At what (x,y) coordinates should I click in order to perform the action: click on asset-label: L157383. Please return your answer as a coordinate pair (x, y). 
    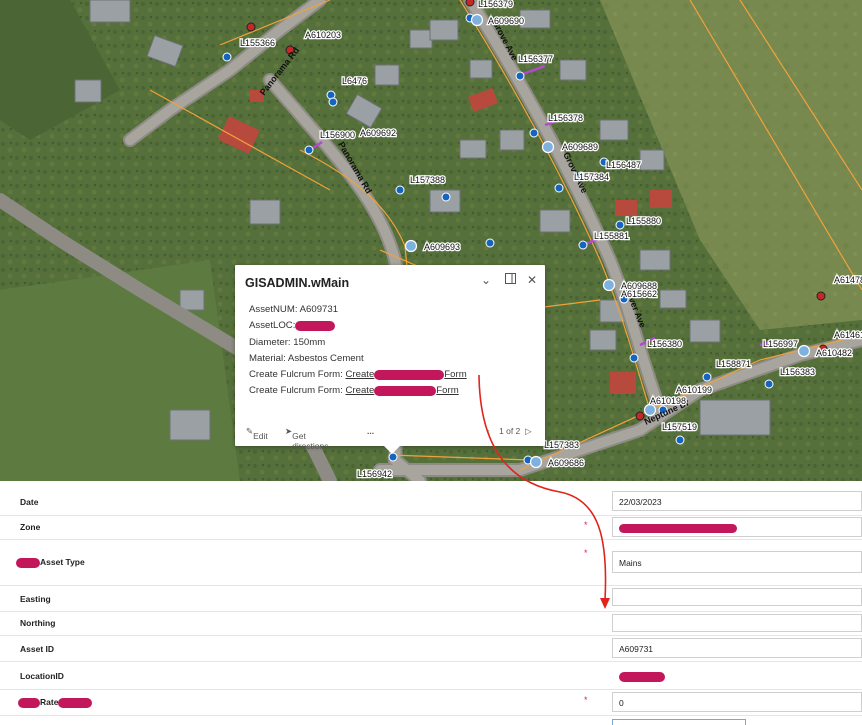
    Looking at the image, I should click on (561, 445).